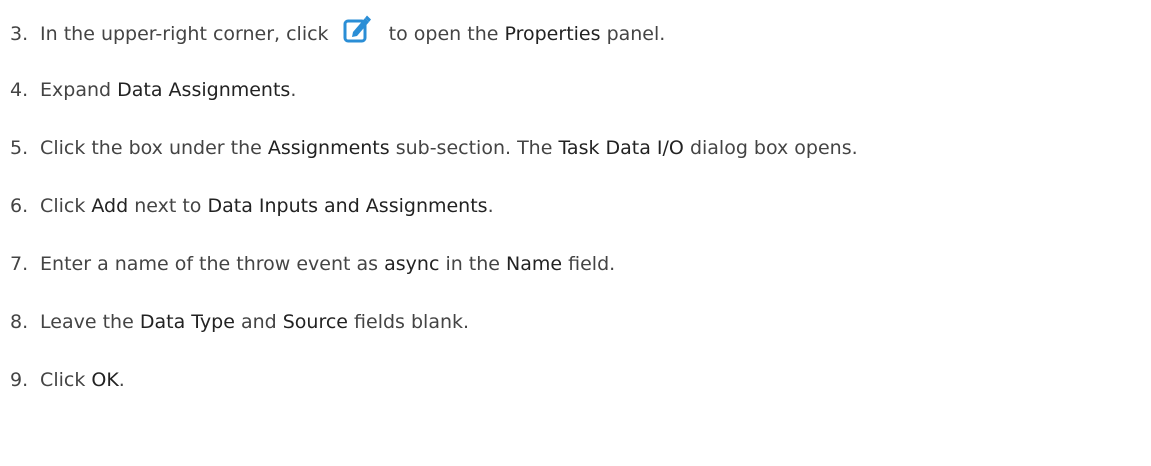 This screenshot has height=466, width=1151. I want to click on data-type-label: Data Type, so click(187, 322).